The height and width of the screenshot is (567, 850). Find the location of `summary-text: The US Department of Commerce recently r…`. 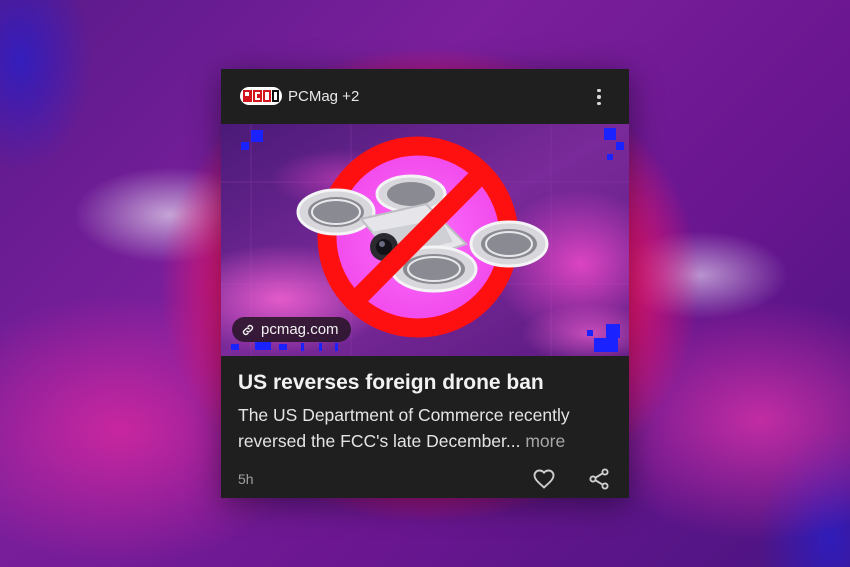

summary-text: The US Department of Commerce recently r… is located at coordinates (404, 428).